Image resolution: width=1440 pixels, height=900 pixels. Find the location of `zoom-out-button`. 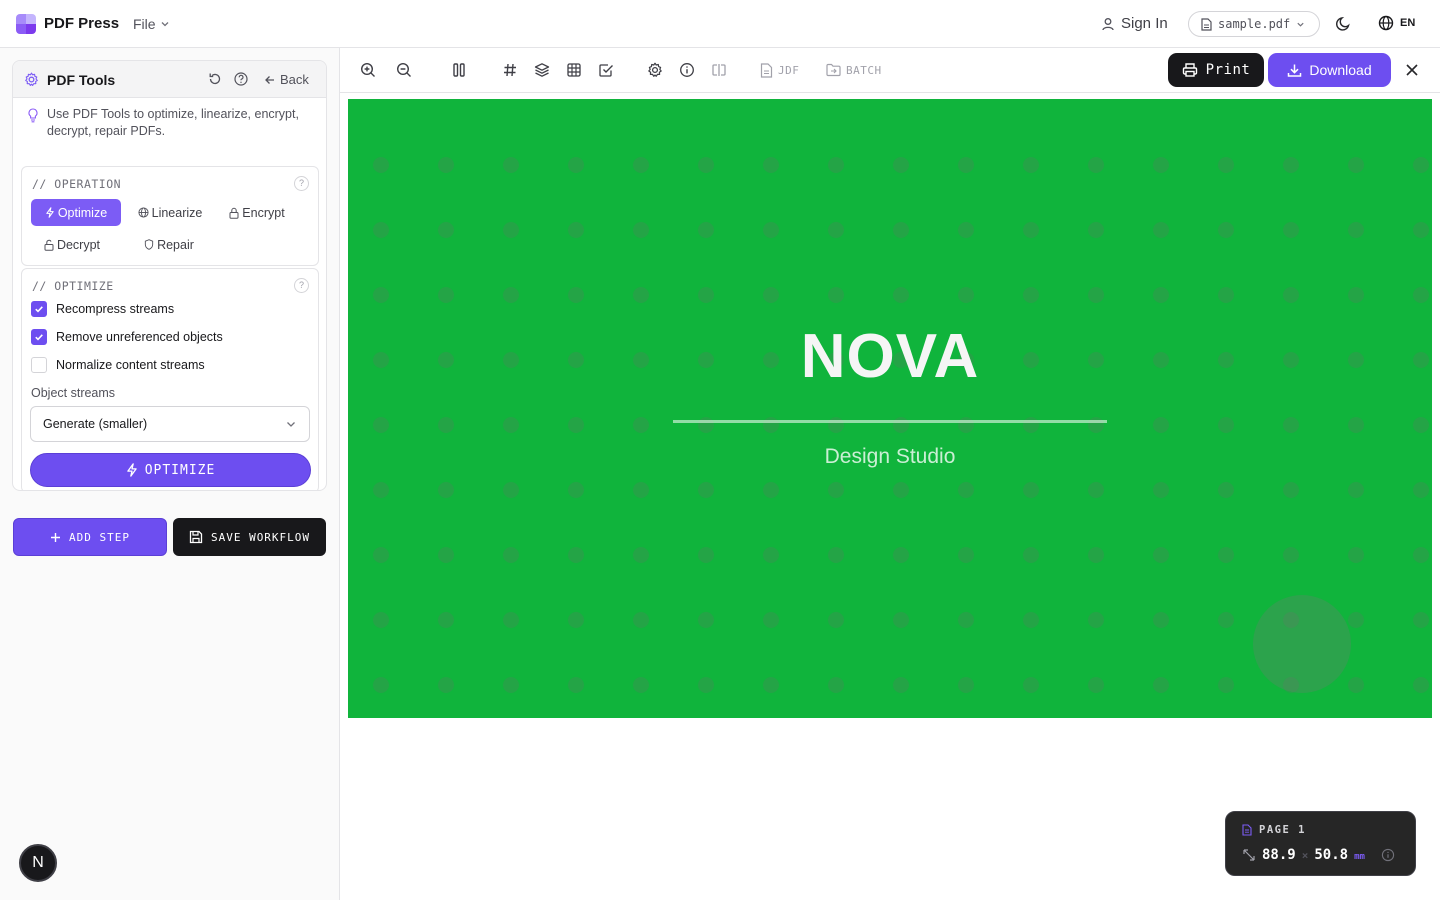

zoom-out-button is located at coordinates (404, 70).